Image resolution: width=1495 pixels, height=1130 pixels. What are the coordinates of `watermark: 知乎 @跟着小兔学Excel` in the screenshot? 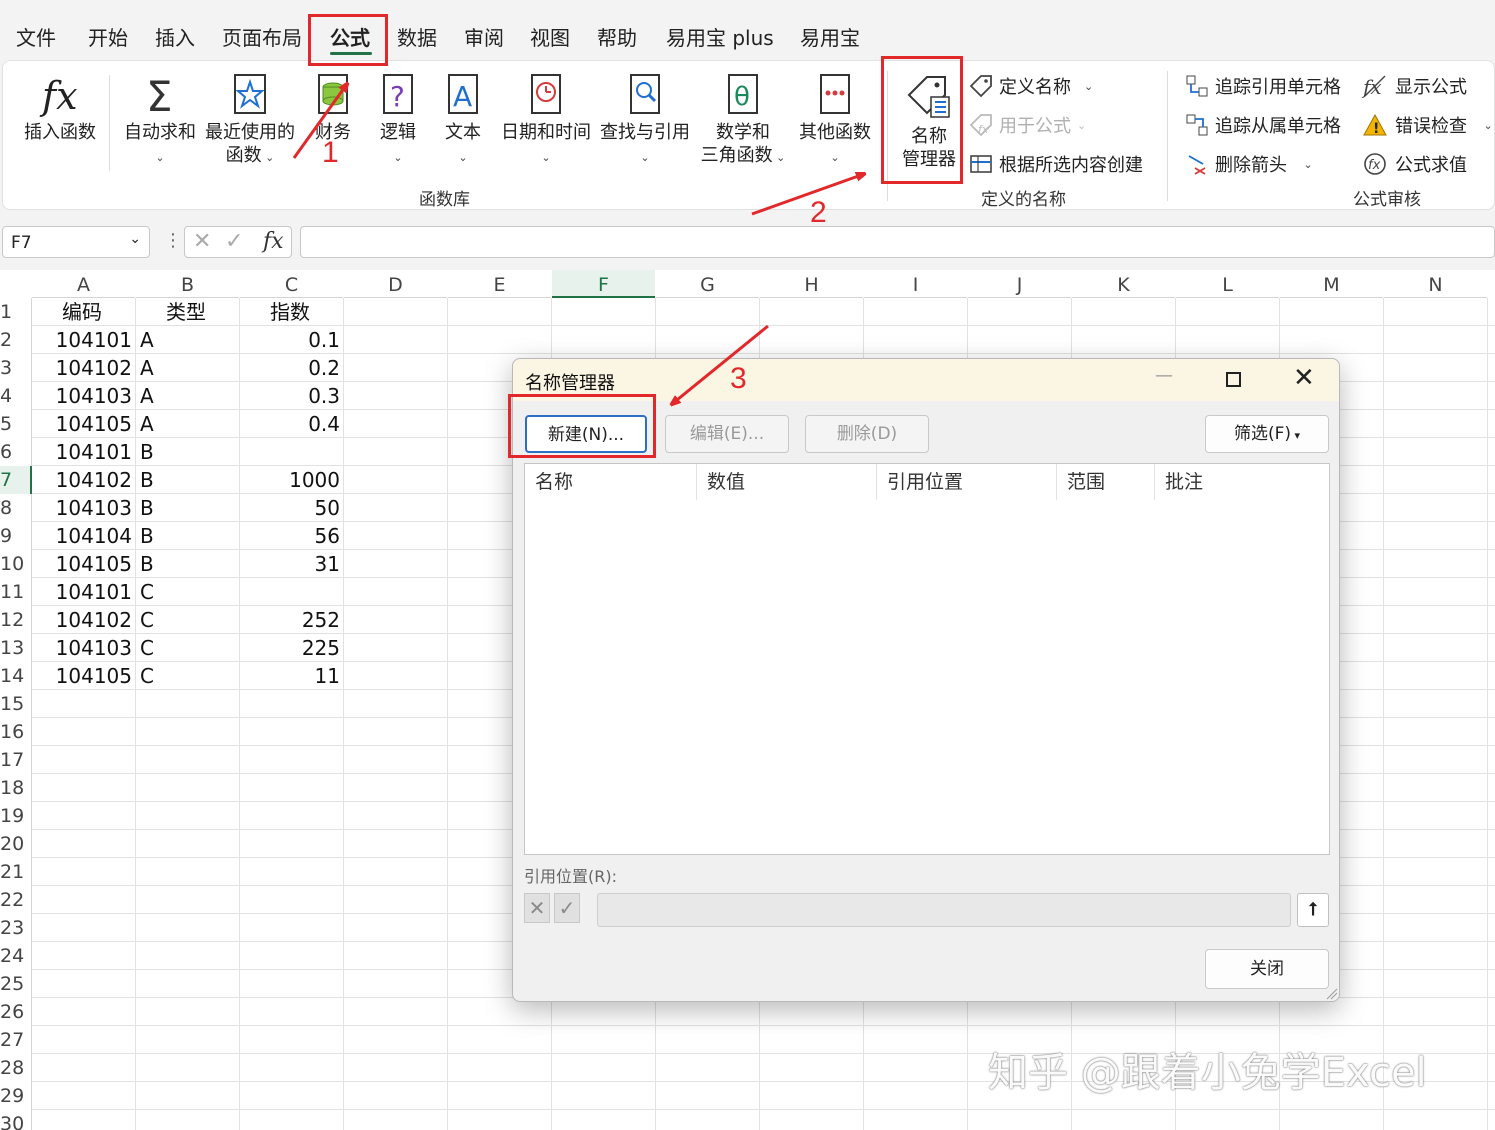 It's located at (1207, 1073).